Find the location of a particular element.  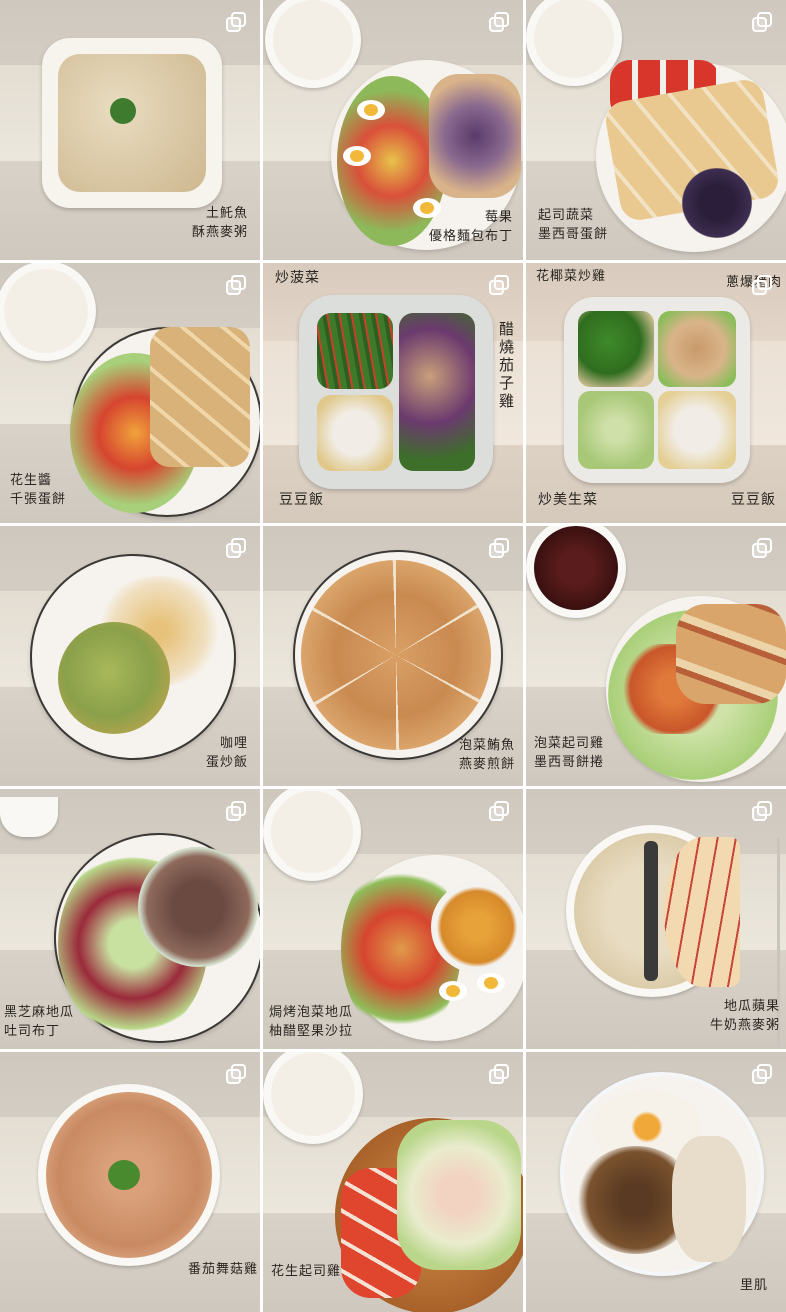

post-caption: 花生醬 千張蛋餅 is located at coordinates (38, 490).